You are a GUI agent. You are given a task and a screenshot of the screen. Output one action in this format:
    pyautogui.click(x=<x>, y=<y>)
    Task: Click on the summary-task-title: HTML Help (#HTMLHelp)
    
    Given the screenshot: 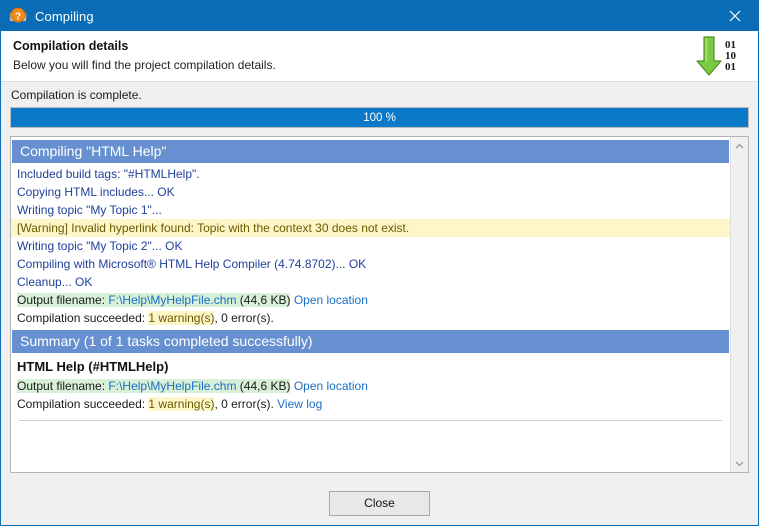 What is the action you would take?
    pyautogui.click(x=93, y=366)
    